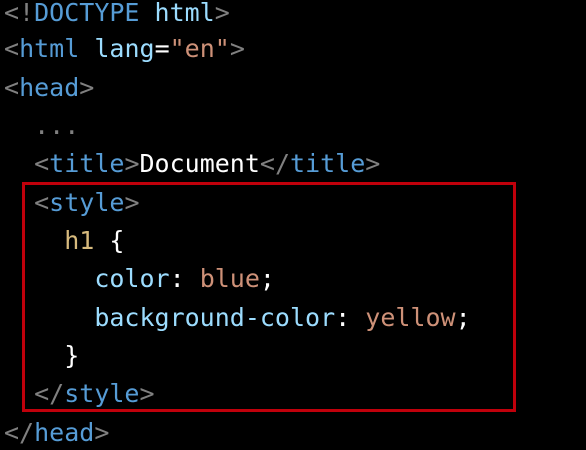  What do you see at coordinates (87, 13) in the screenshot?
I see `doctype-keyword: DOCTYPE` at bounding box center [87, 13].